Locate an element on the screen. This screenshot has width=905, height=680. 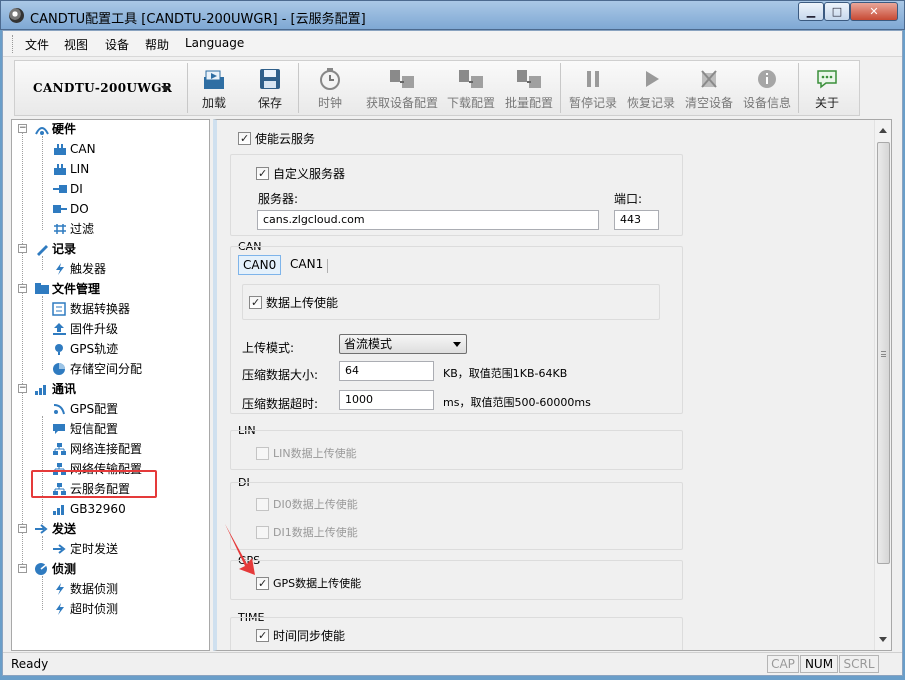
tab-can0: CAN0 is located at coordinates (260, 265).